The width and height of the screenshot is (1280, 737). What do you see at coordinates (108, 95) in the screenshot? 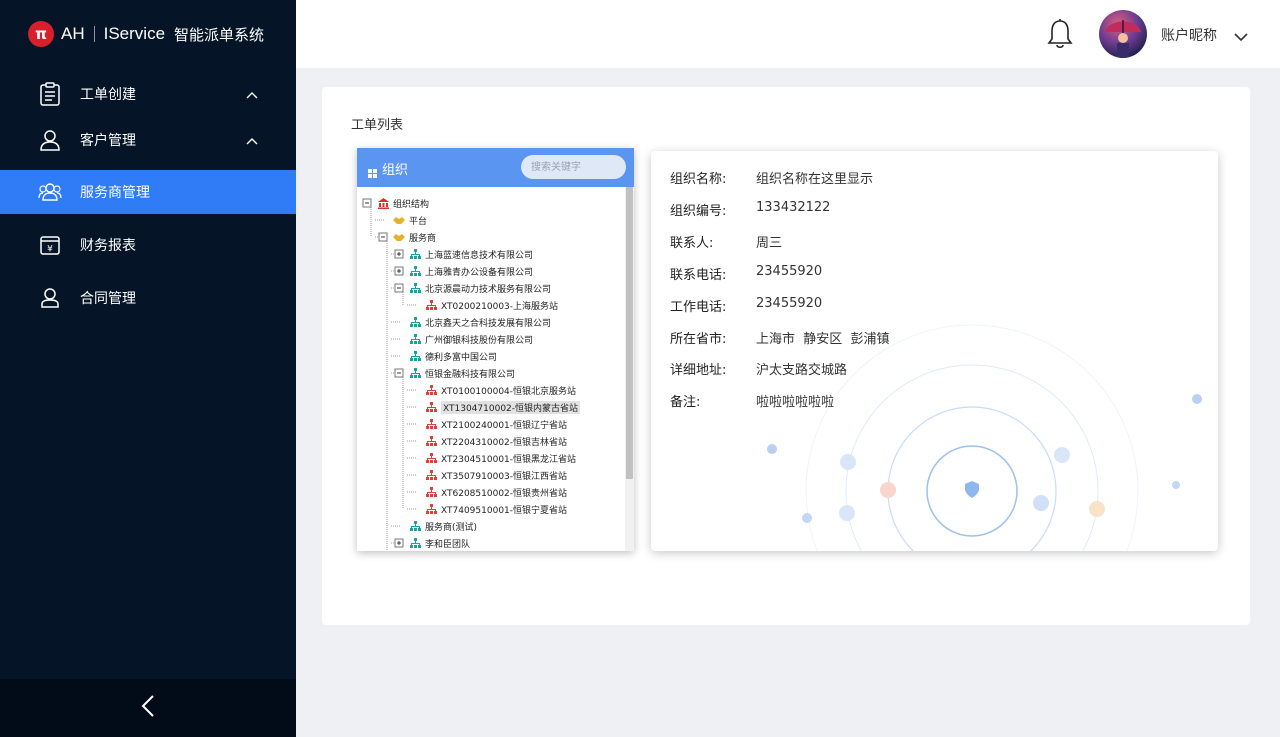
I see `sidebar-item-label: 工单创建` at bounding box center [108, 95].